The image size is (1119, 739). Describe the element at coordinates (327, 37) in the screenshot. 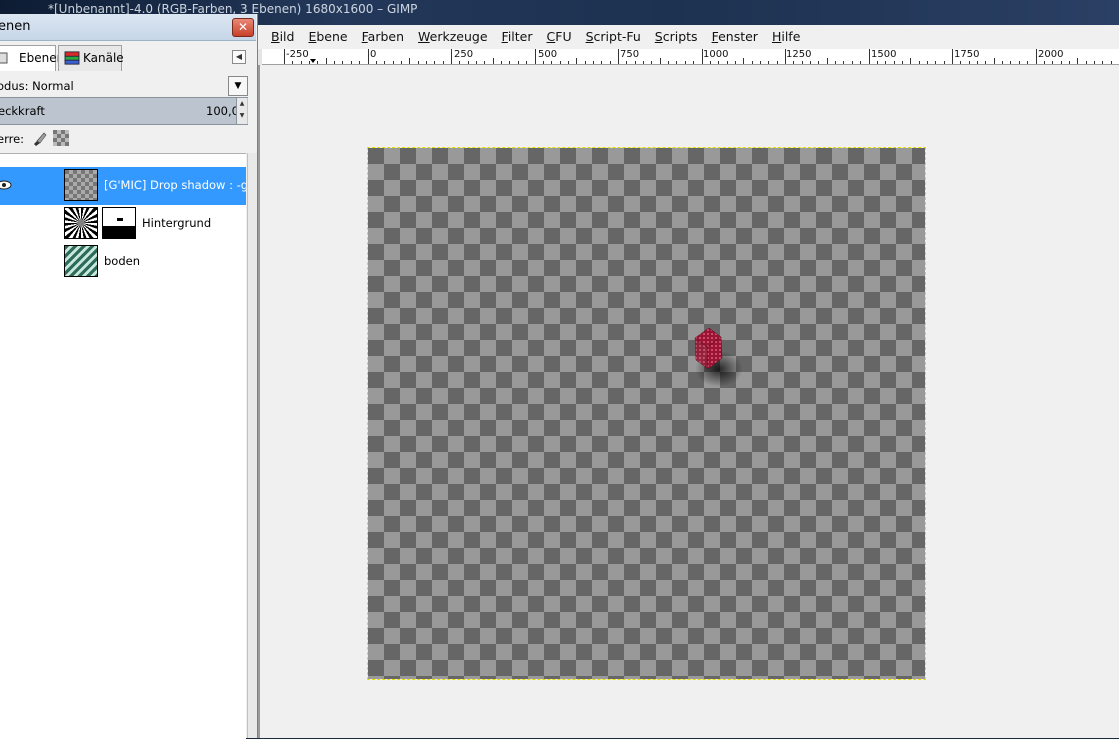

I see `menu-ebene: Ebene` at that location.